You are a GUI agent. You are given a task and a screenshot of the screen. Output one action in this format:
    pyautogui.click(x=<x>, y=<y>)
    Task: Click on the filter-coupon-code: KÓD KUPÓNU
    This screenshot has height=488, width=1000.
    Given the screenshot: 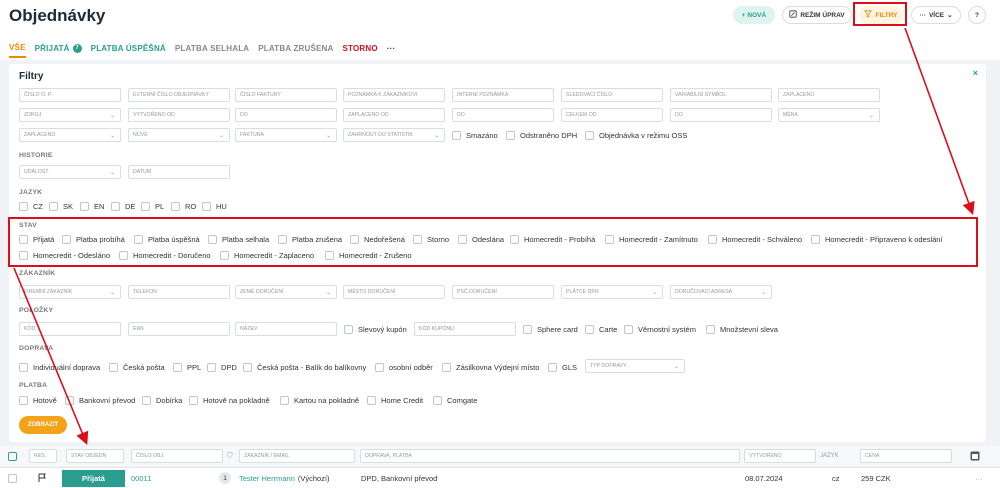 What is the action you would take?
    pyautogui.click(x=465, y=329)
    